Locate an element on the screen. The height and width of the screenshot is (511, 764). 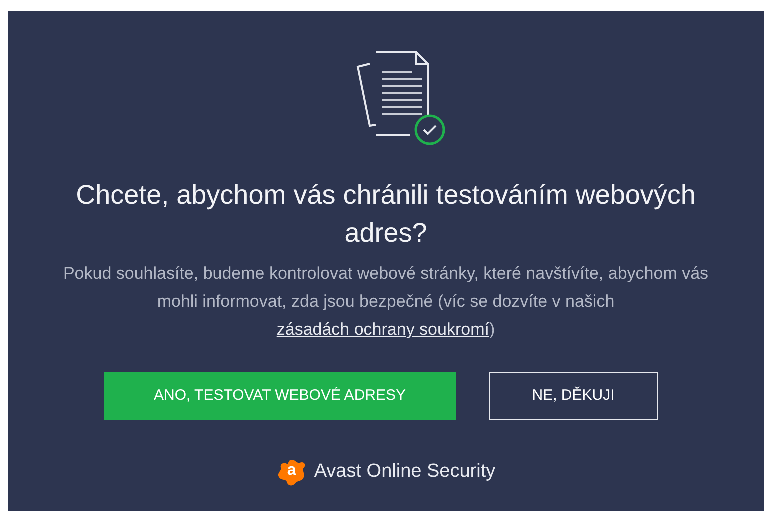
document-check-icon is located at coordinates (401, 98).